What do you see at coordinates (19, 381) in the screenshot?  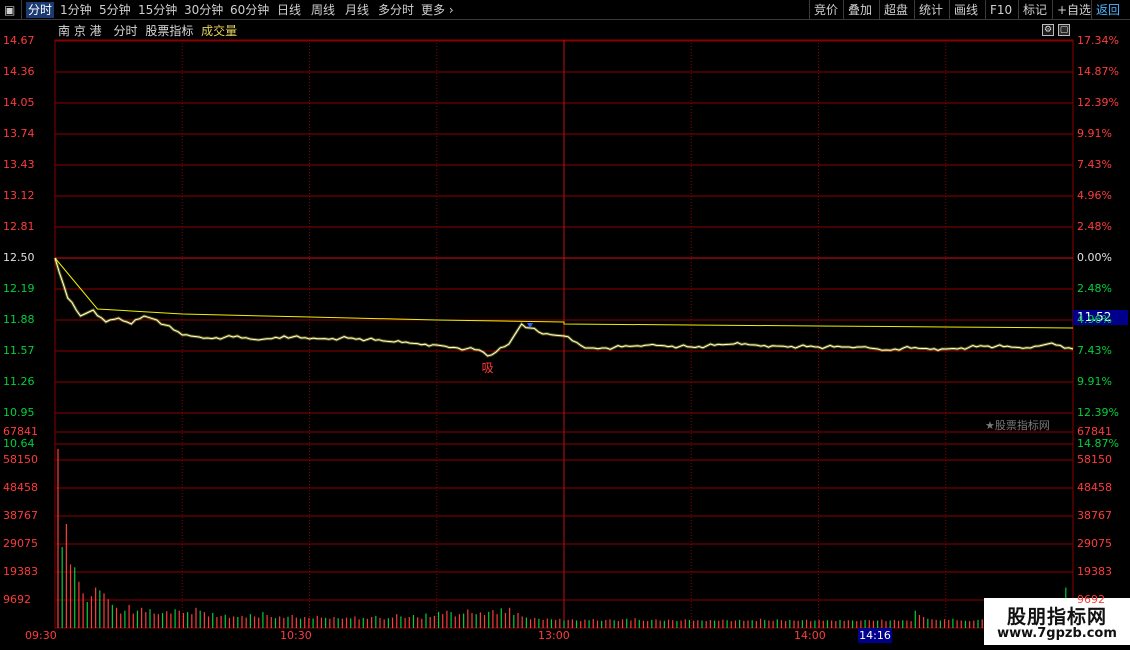 I see `price-tick-label: 11.26` at bounding box center [19, 381].